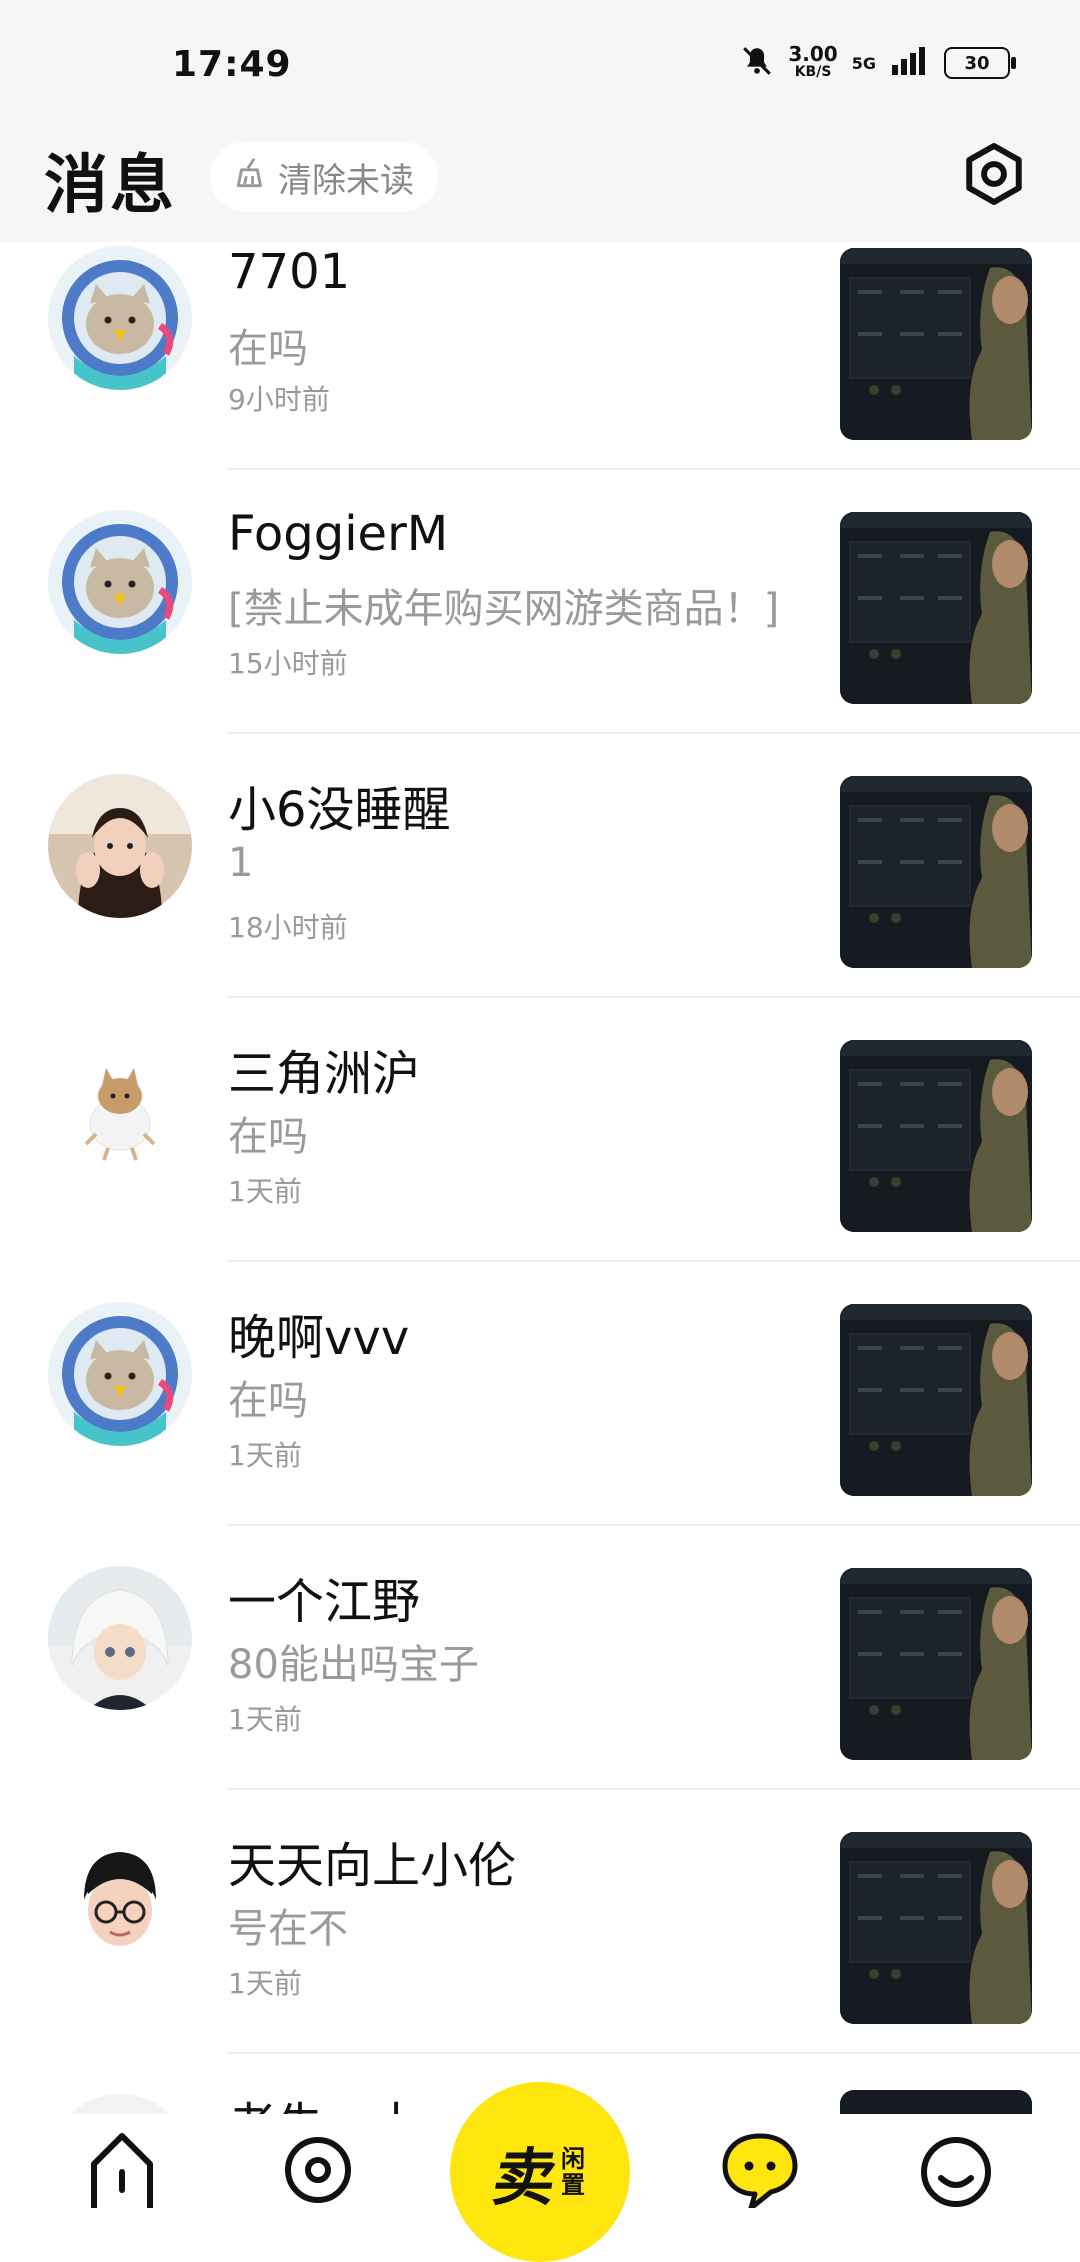 The width and height of the screenshot is (1080, 2262). I want to click on broom-icon, so click(251, 177).